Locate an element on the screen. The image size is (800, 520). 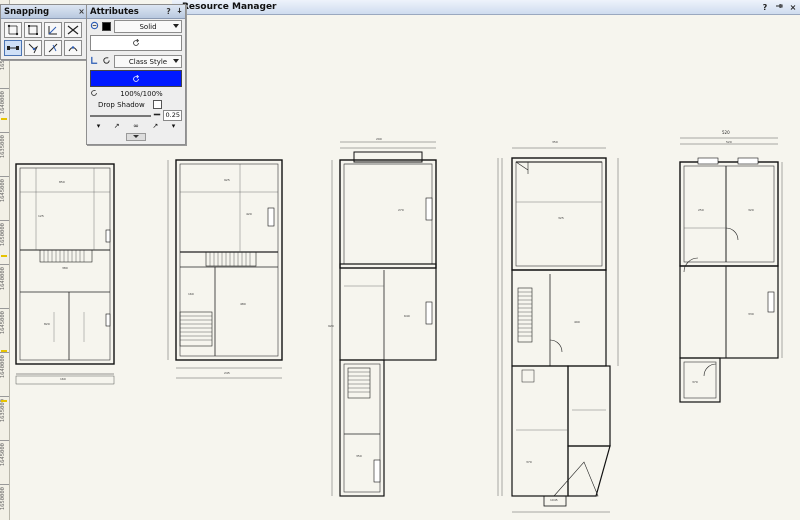
snap-to-object-icon is located at coordinates (33, 30).